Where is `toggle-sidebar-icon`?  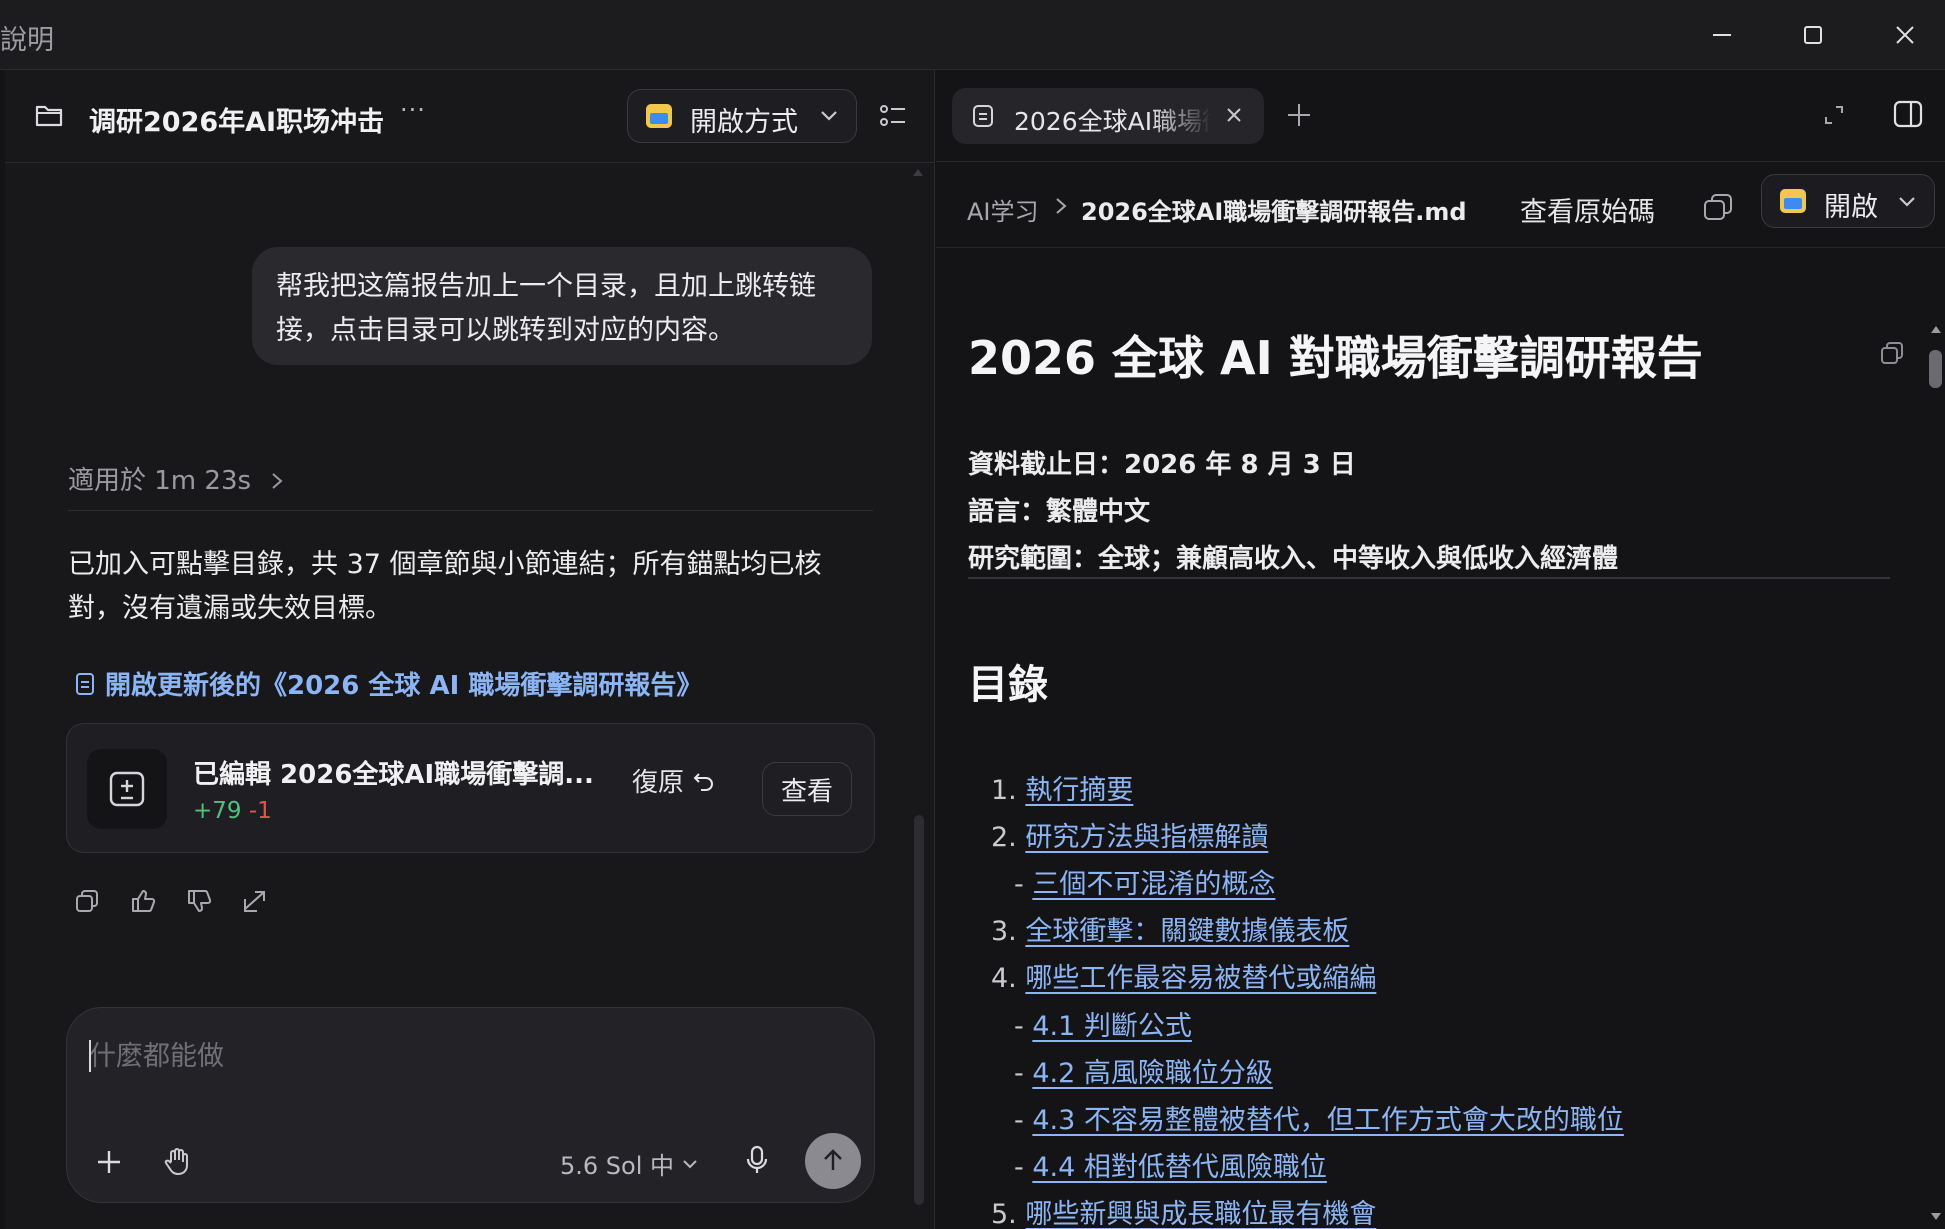 toggle-sidebar-icon is located at coordinates (1908, 116).